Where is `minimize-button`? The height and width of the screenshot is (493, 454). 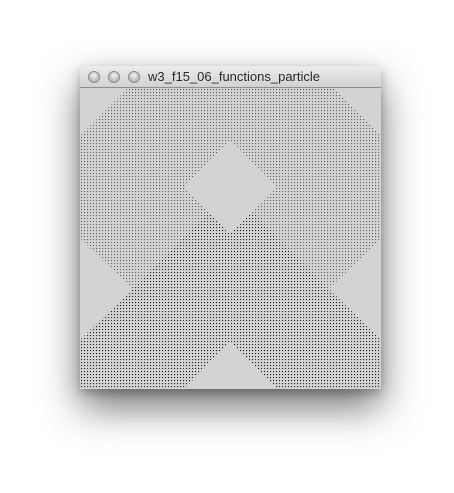 minimize-button is located at coordinates (114, 77).